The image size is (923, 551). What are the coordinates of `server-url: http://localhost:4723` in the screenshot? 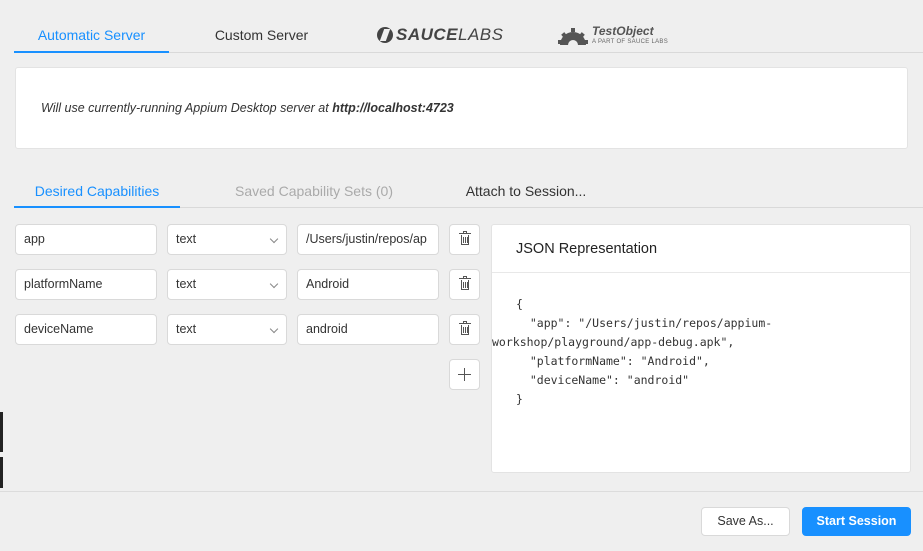 It's located at (393, 108).